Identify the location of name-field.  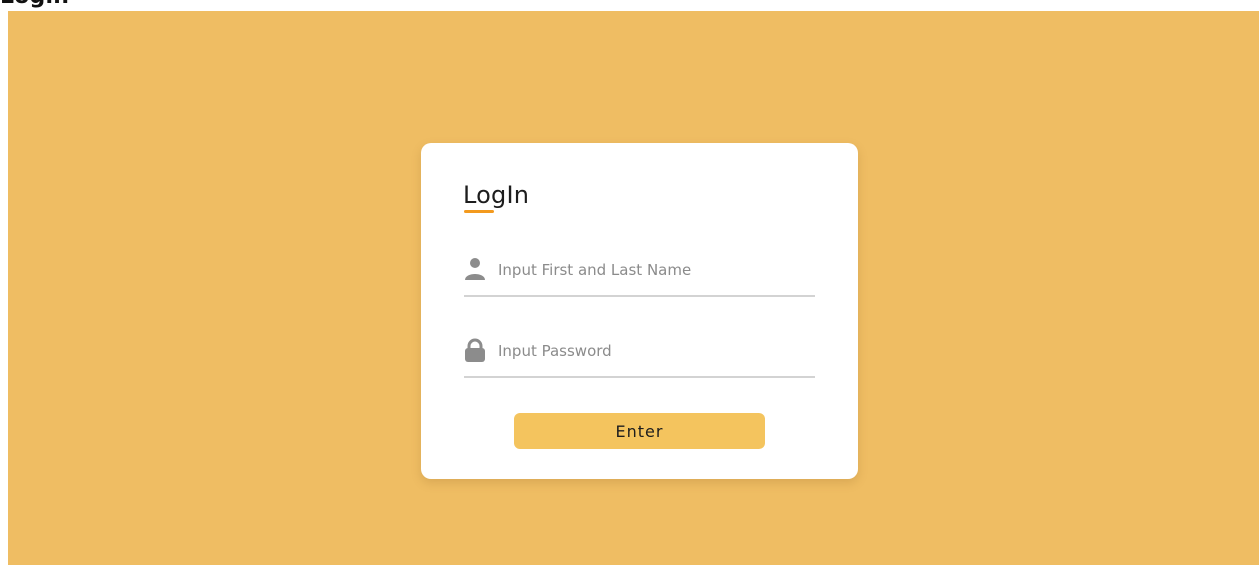
(639, 275).